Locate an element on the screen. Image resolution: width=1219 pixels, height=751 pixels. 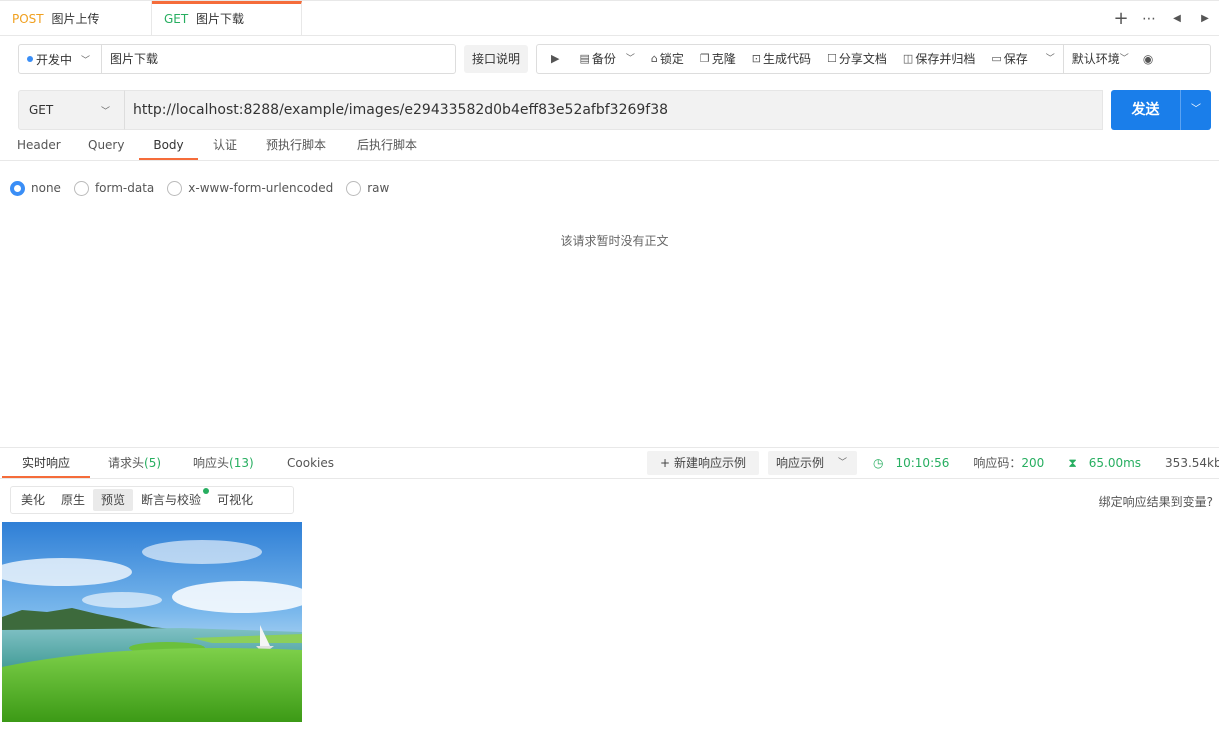
save-icon: ▭ is located at coordinates (996, 58).